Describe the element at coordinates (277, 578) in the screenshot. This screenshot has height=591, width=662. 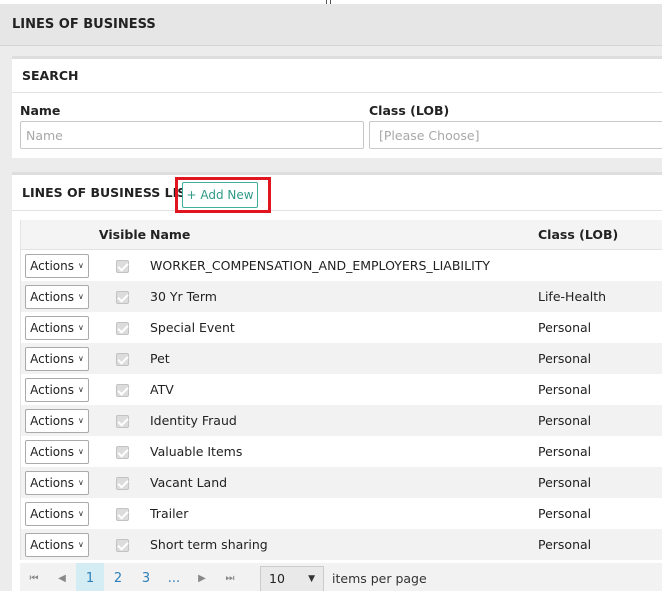
I see `page-size-value: 10` at that location.